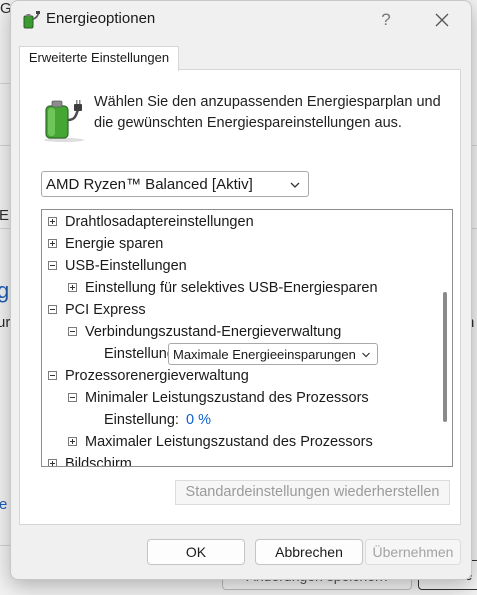 The width and height of the screenshot is (477, 595). I want to click on tree-item-label: PCI Express, so click(105, 310).